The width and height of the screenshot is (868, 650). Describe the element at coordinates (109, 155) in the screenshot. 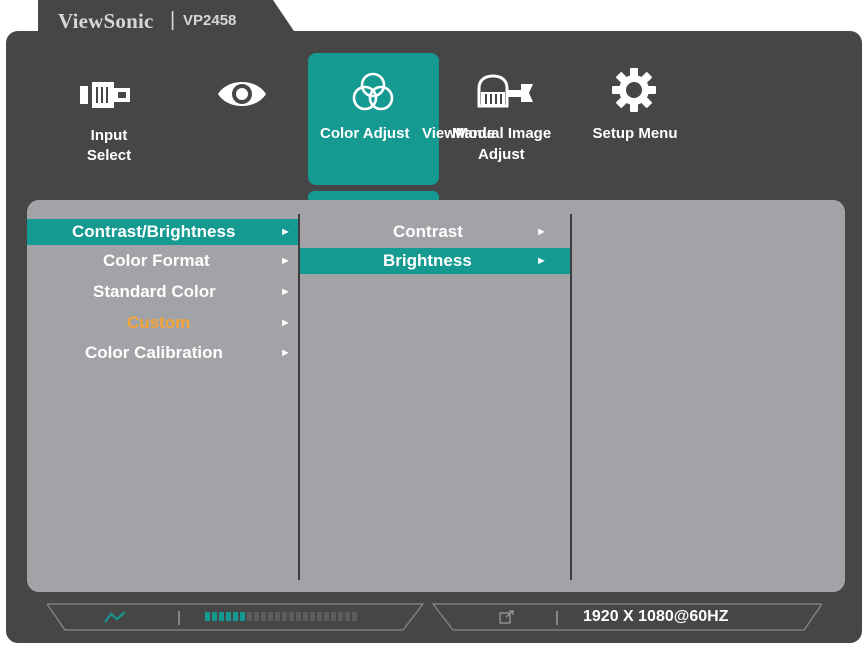

I see `tab-input-select-label-2: Select` at that location.